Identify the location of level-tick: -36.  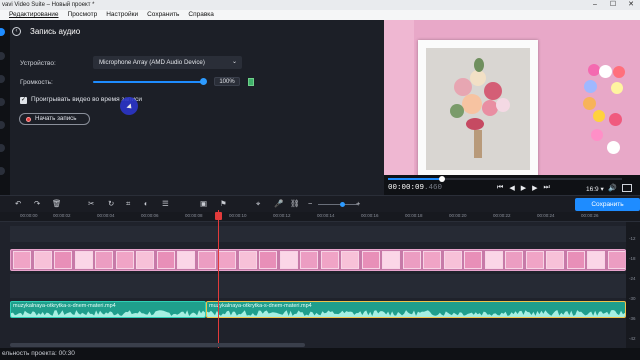
(632, 318).